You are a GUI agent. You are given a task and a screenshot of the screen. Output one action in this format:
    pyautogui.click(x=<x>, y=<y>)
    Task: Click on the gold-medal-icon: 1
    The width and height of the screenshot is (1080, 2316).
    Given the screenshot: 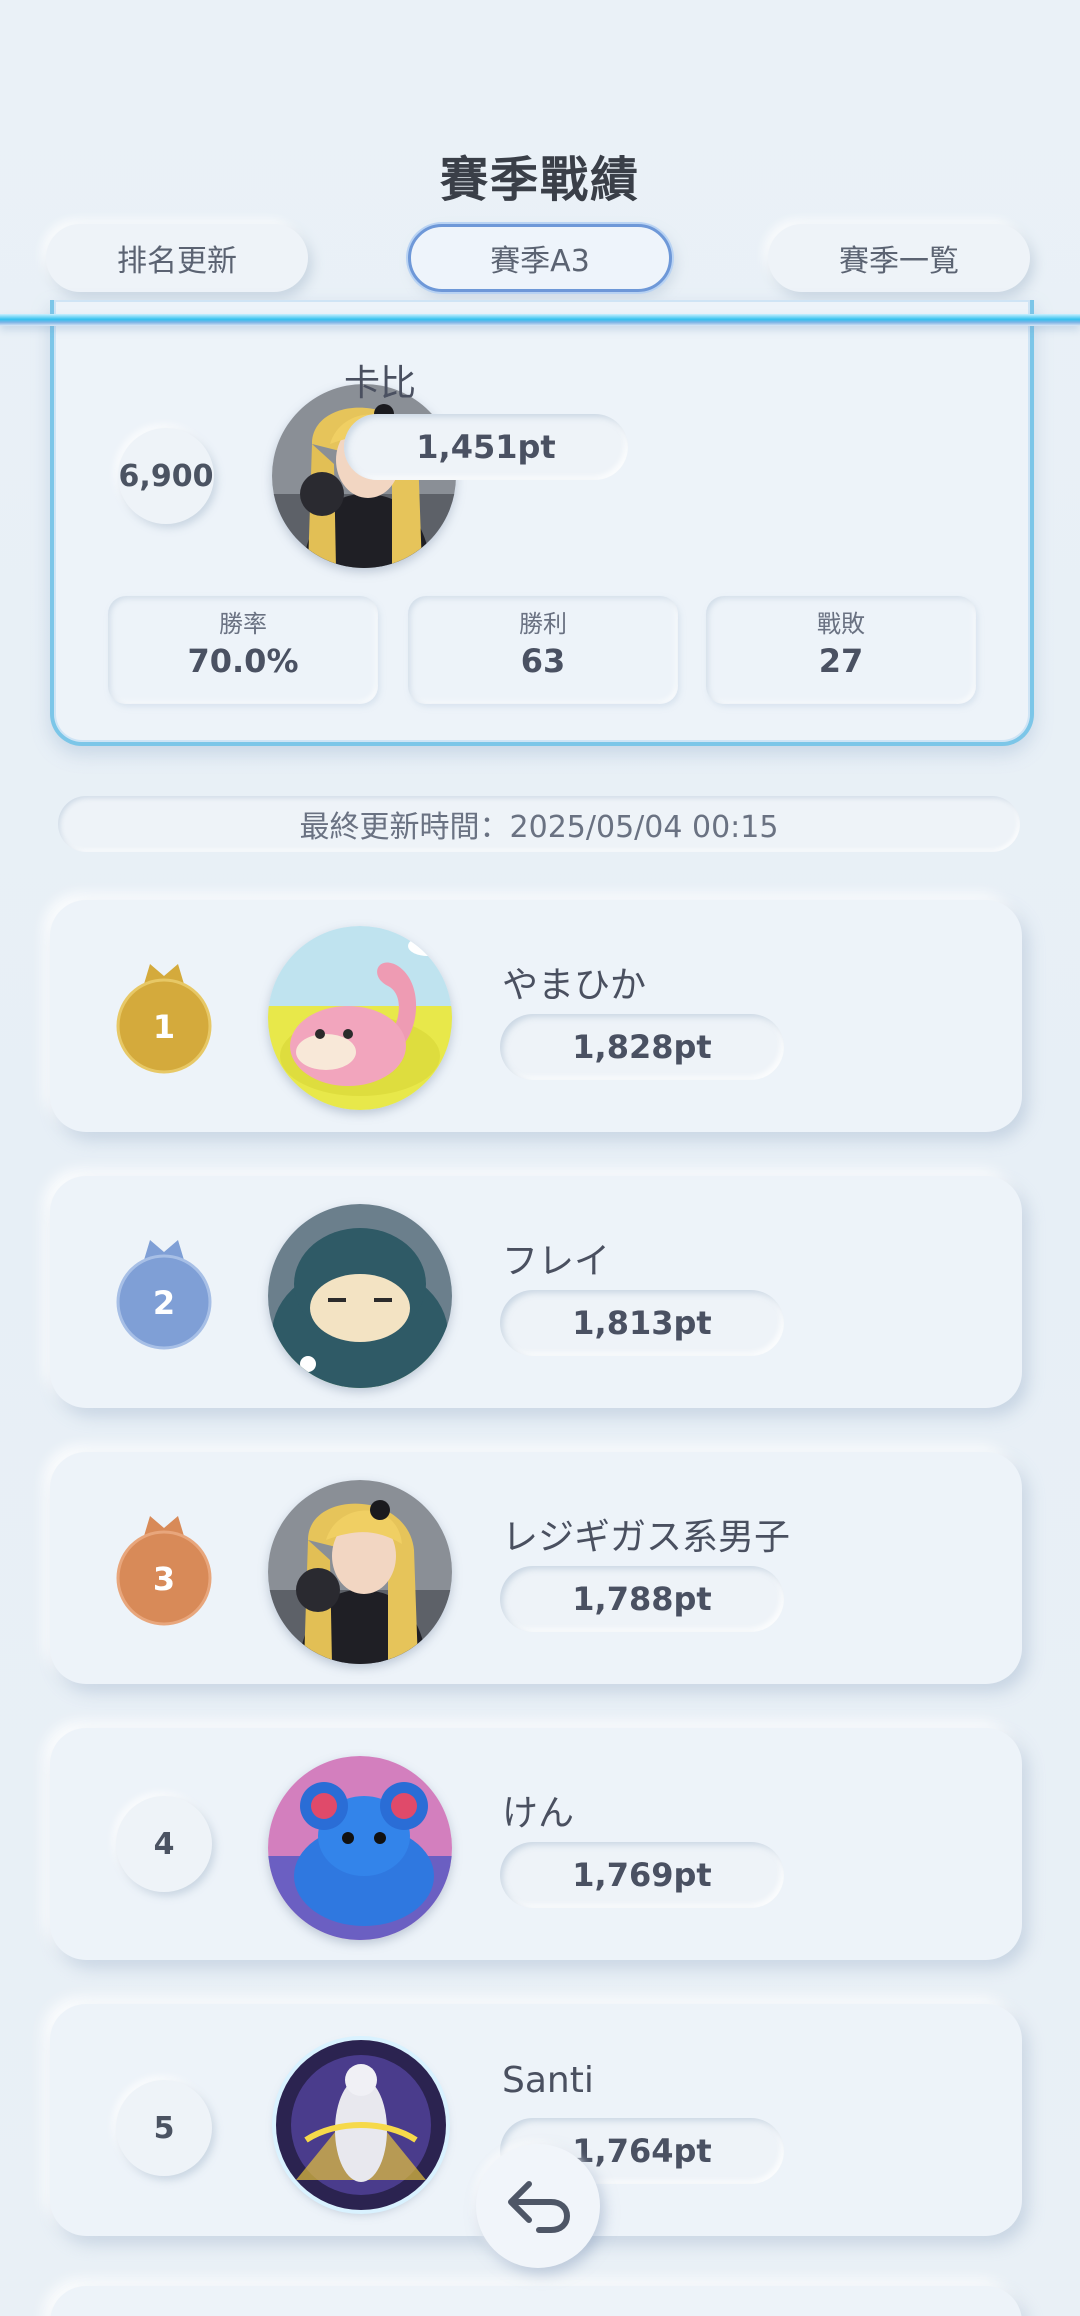 What is the action you would take?
    pyautogui.click(x=164, y=1019)
    